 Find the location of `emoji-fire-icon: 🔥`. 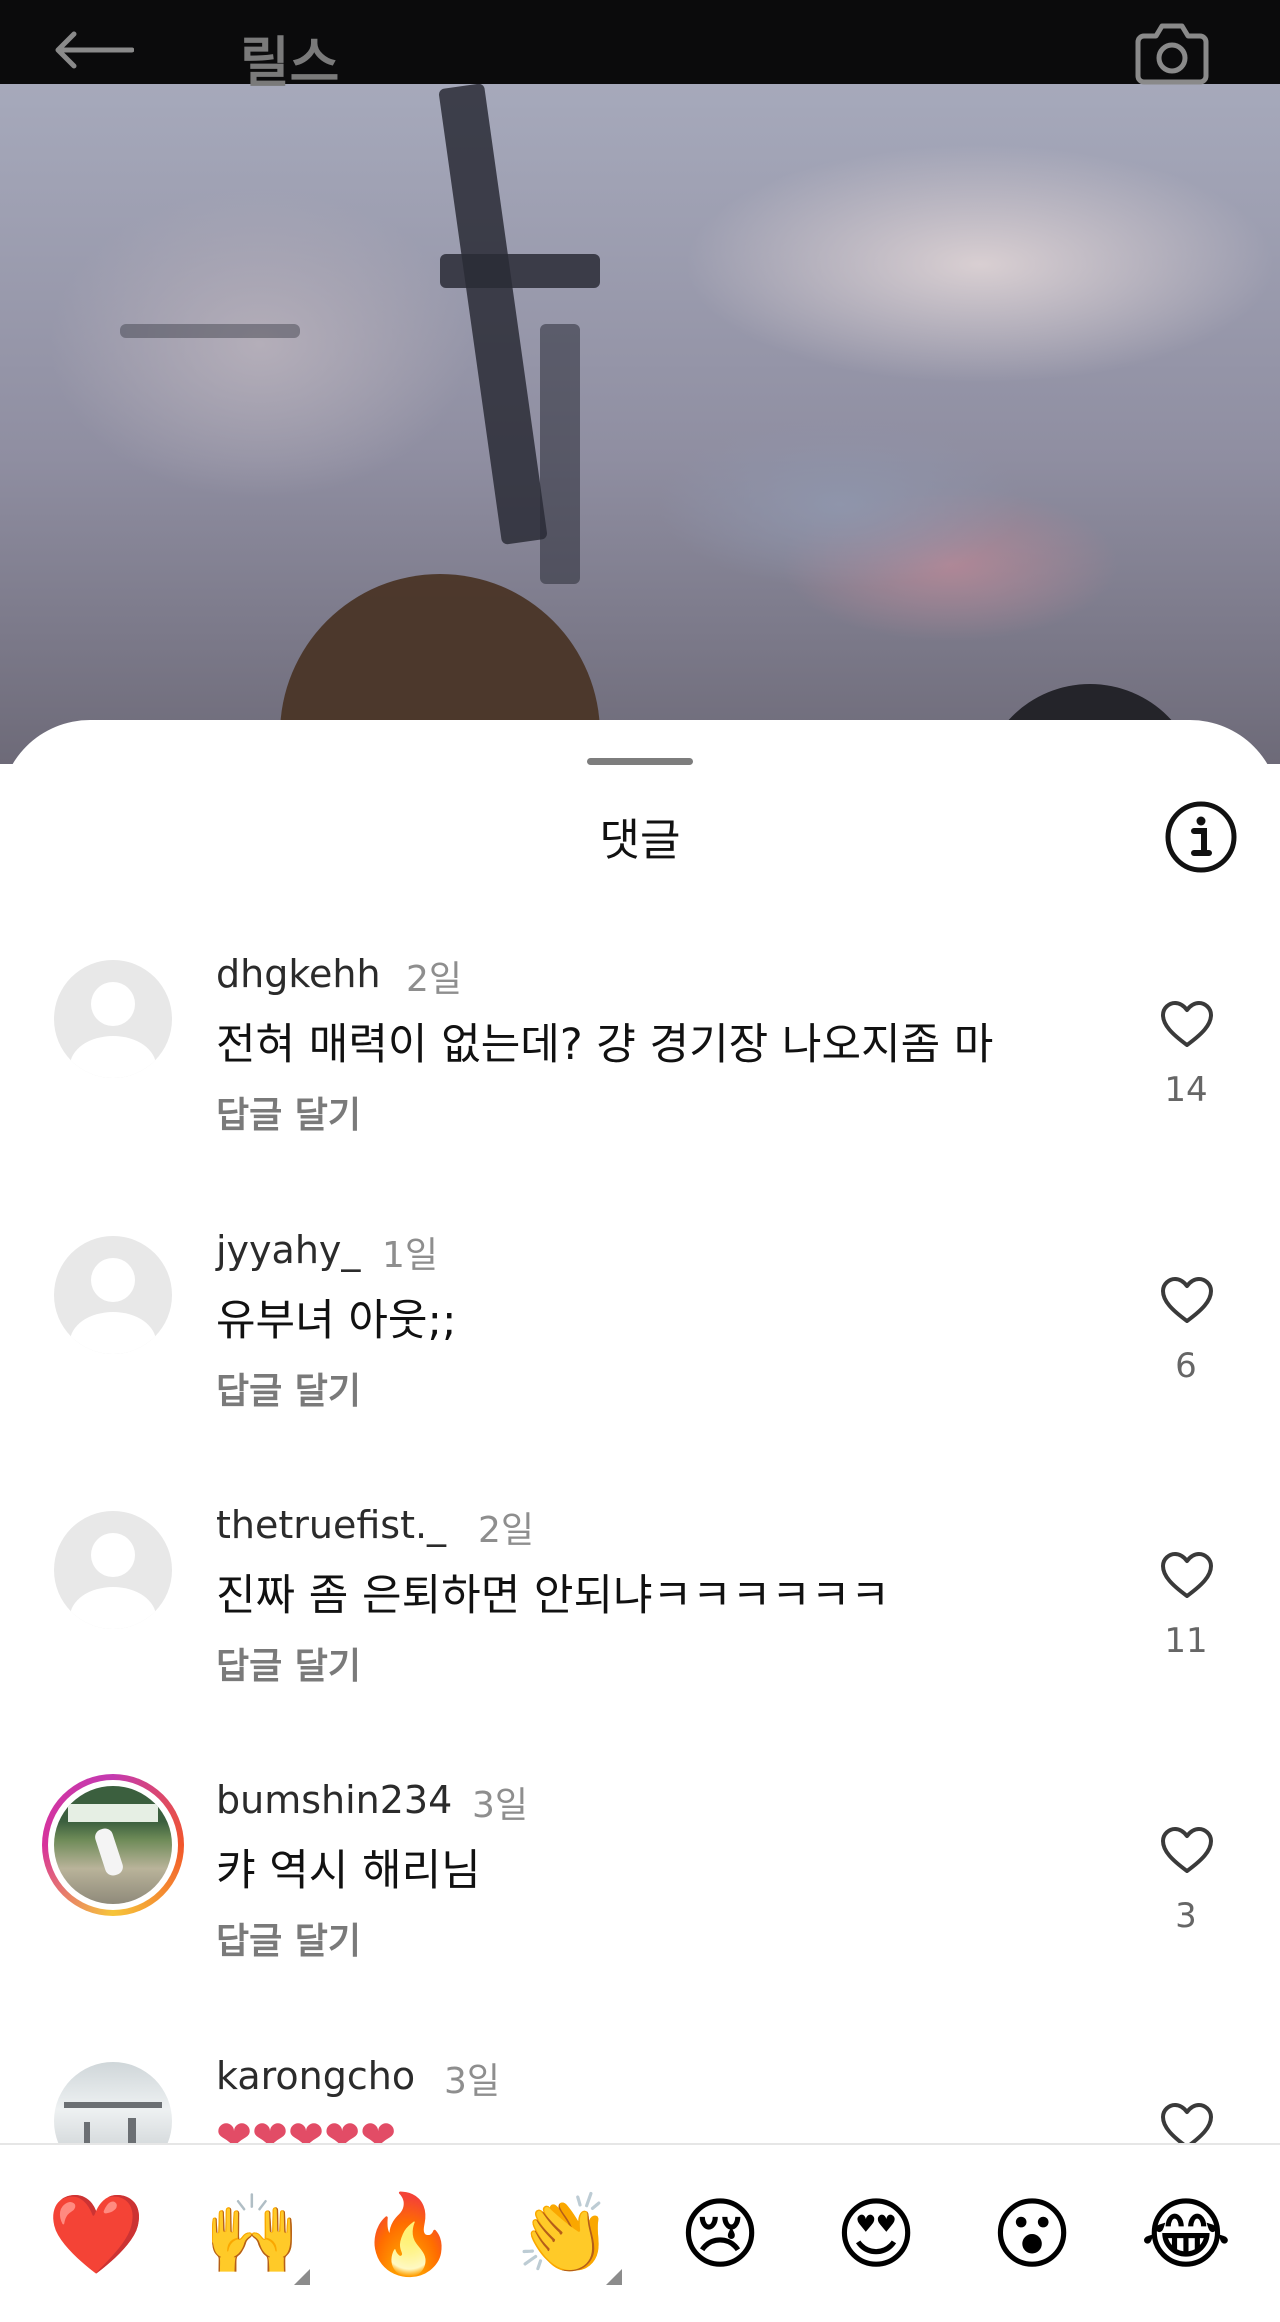

emoji-fire-icon: 🔥 is located at coordinates (408, 2235).